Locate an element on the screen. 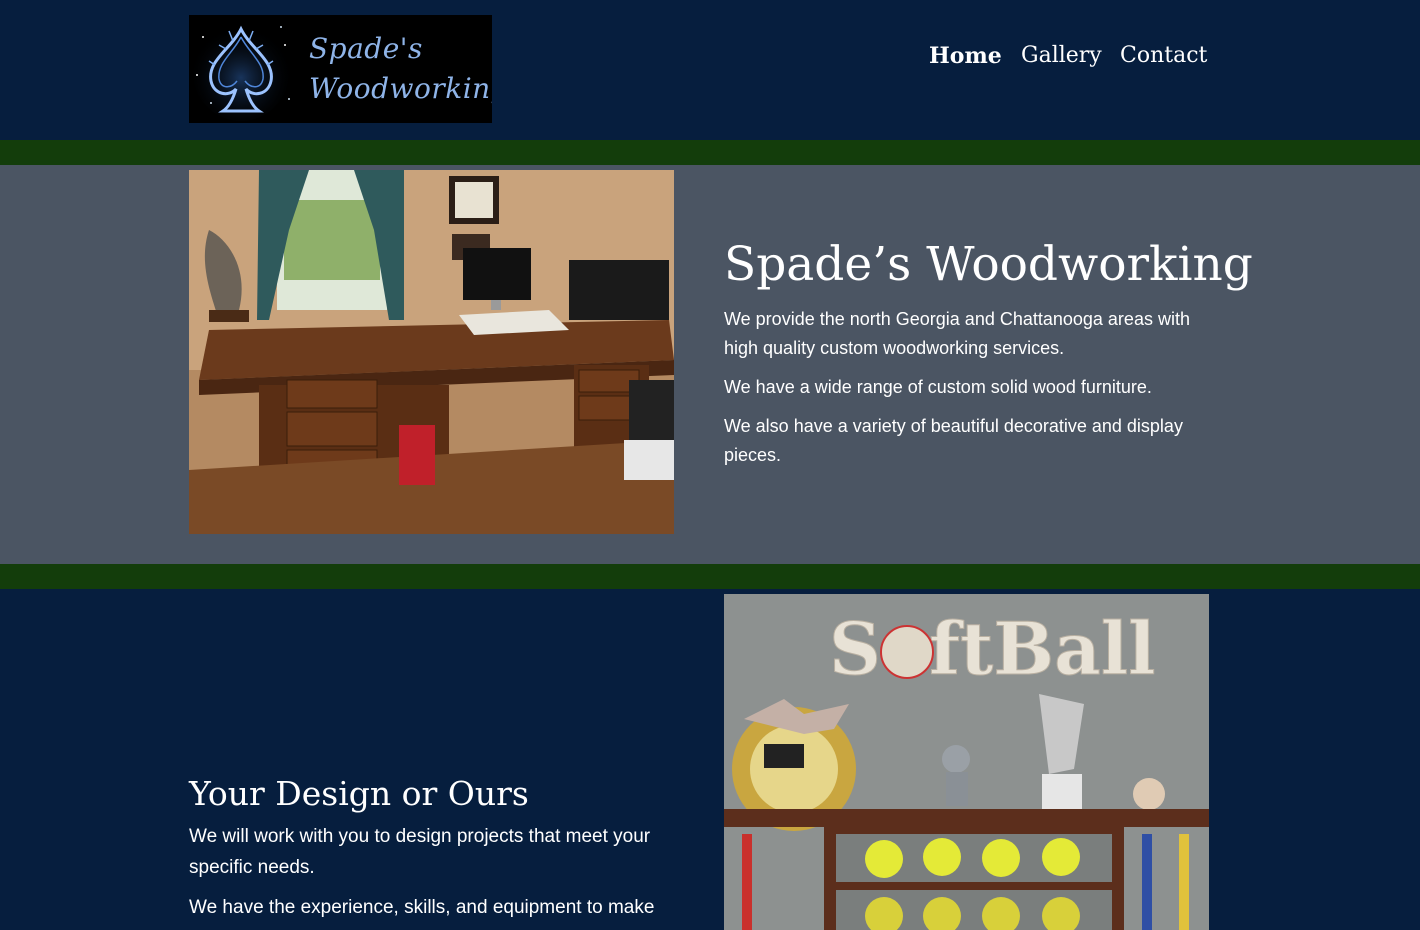 The image size is (1420, 930). softball-display-photo: SoftBall is located at coordinates (966, 762).